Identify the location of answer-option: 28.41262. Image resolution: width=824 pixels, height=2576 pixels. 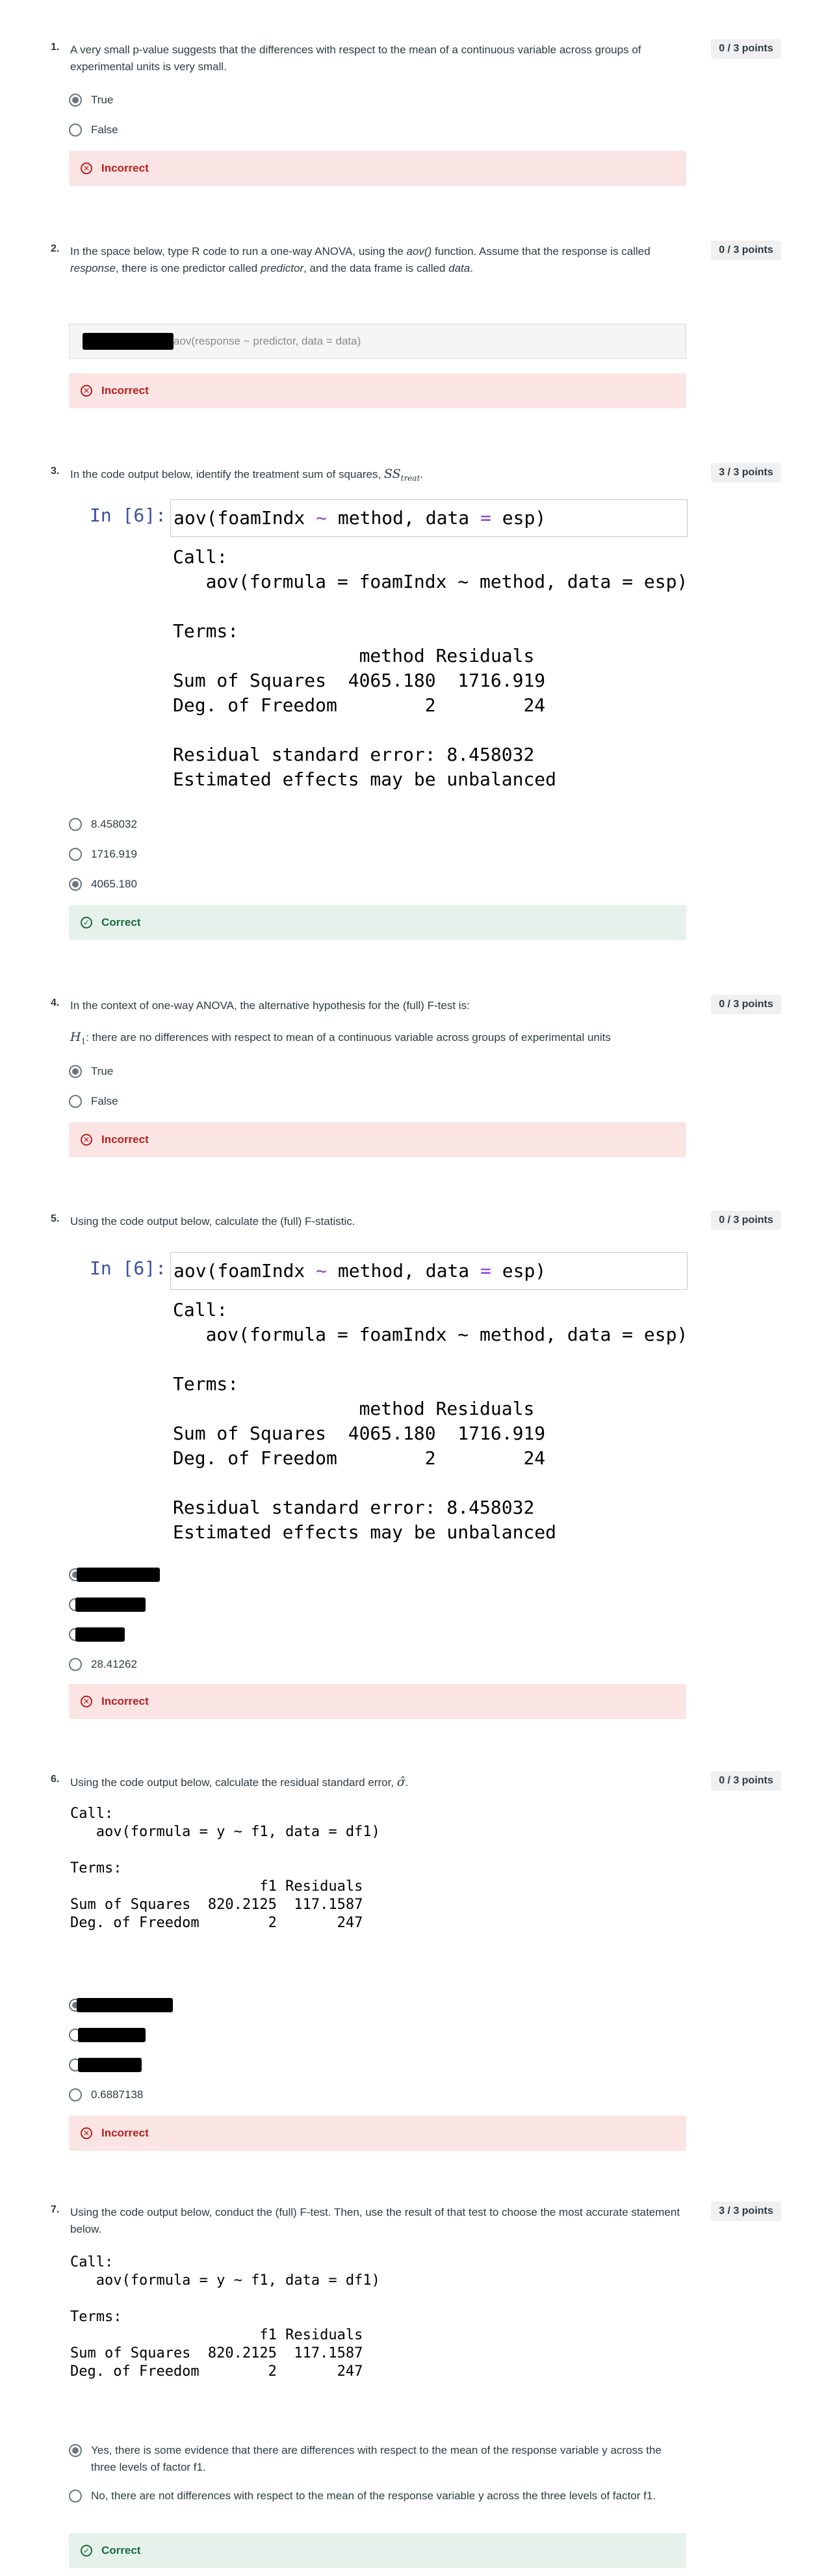
(103, 1664).